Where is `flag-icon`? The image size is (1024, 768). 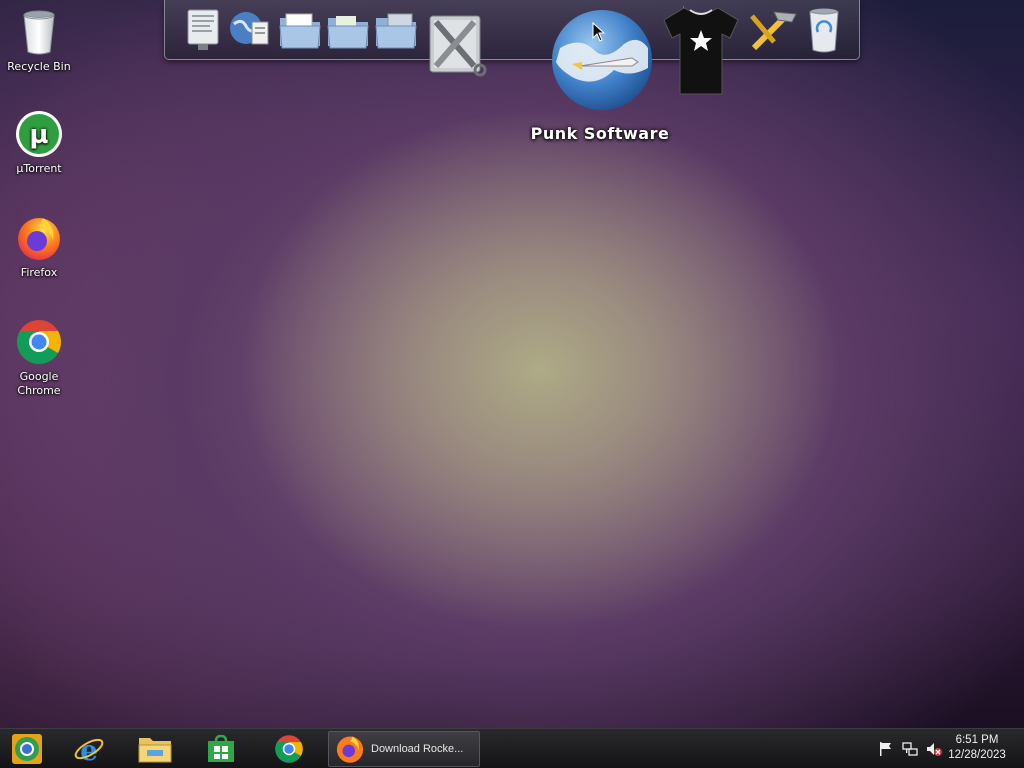
flag-icon is located at coordinates (886, 749).